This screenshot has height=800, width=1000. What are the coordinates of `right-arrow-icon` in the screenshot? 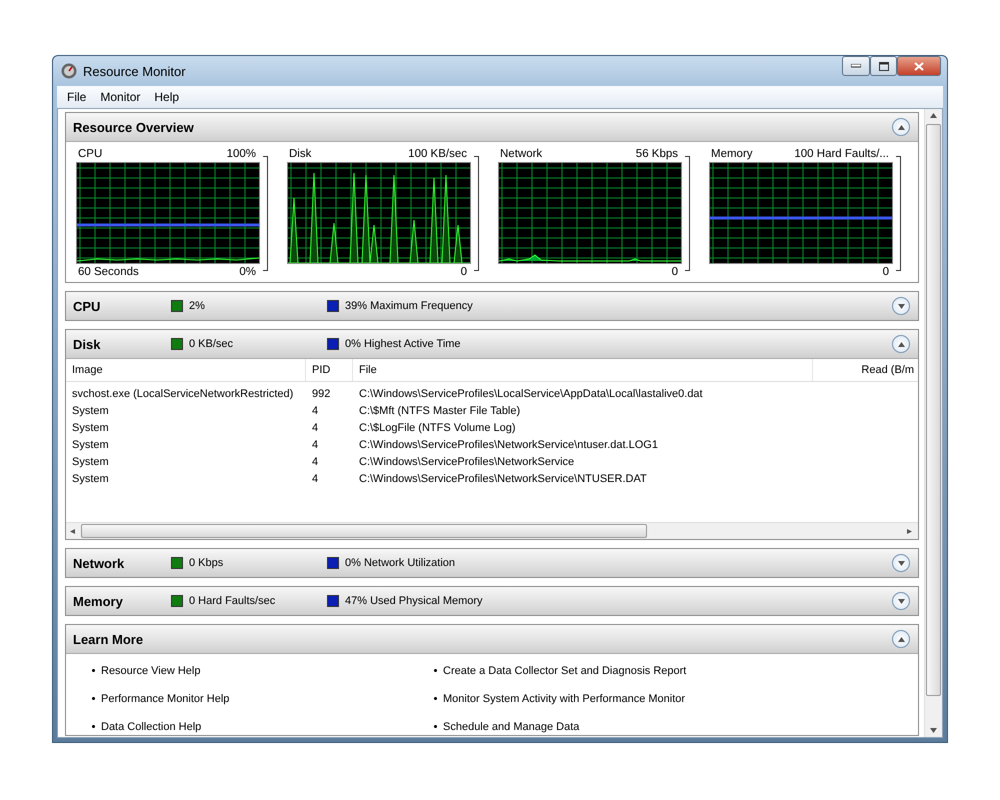 It's located at (910, 531).